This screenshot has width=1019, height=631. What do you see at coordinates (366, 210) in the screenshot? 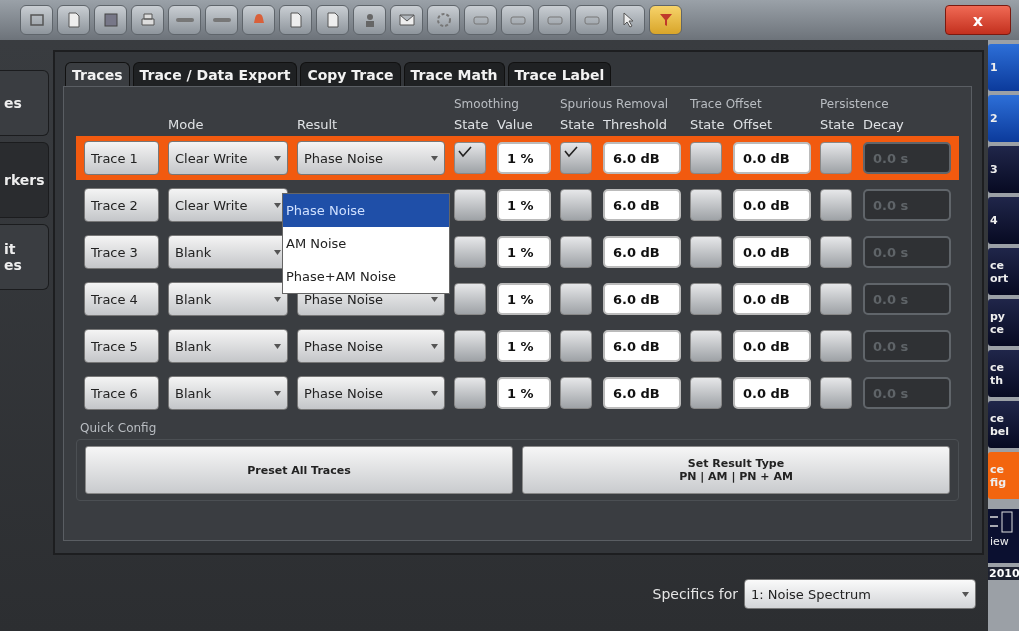
I see `dropdown-option: Phase Noise` at bounding box center [366, 210].